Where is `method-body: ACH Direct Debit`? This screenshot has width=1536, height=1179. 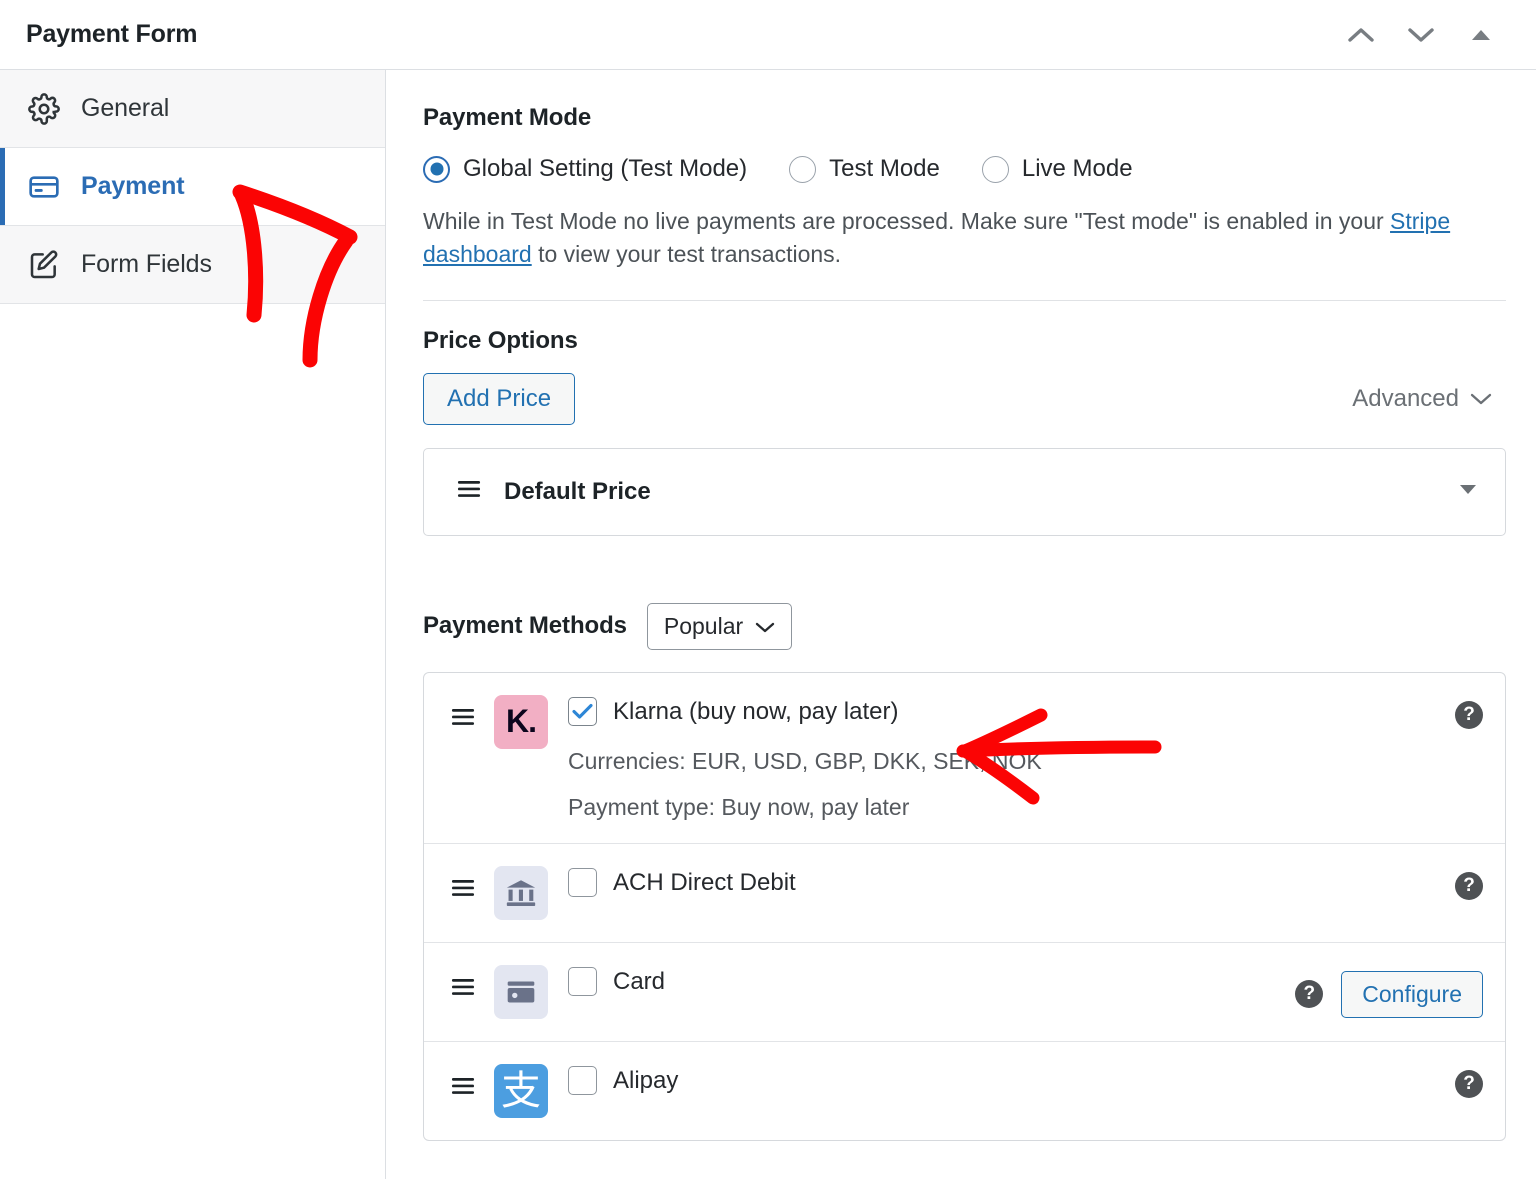
method-body: ACH Direct Debit is located at coordinates (1011, 883).